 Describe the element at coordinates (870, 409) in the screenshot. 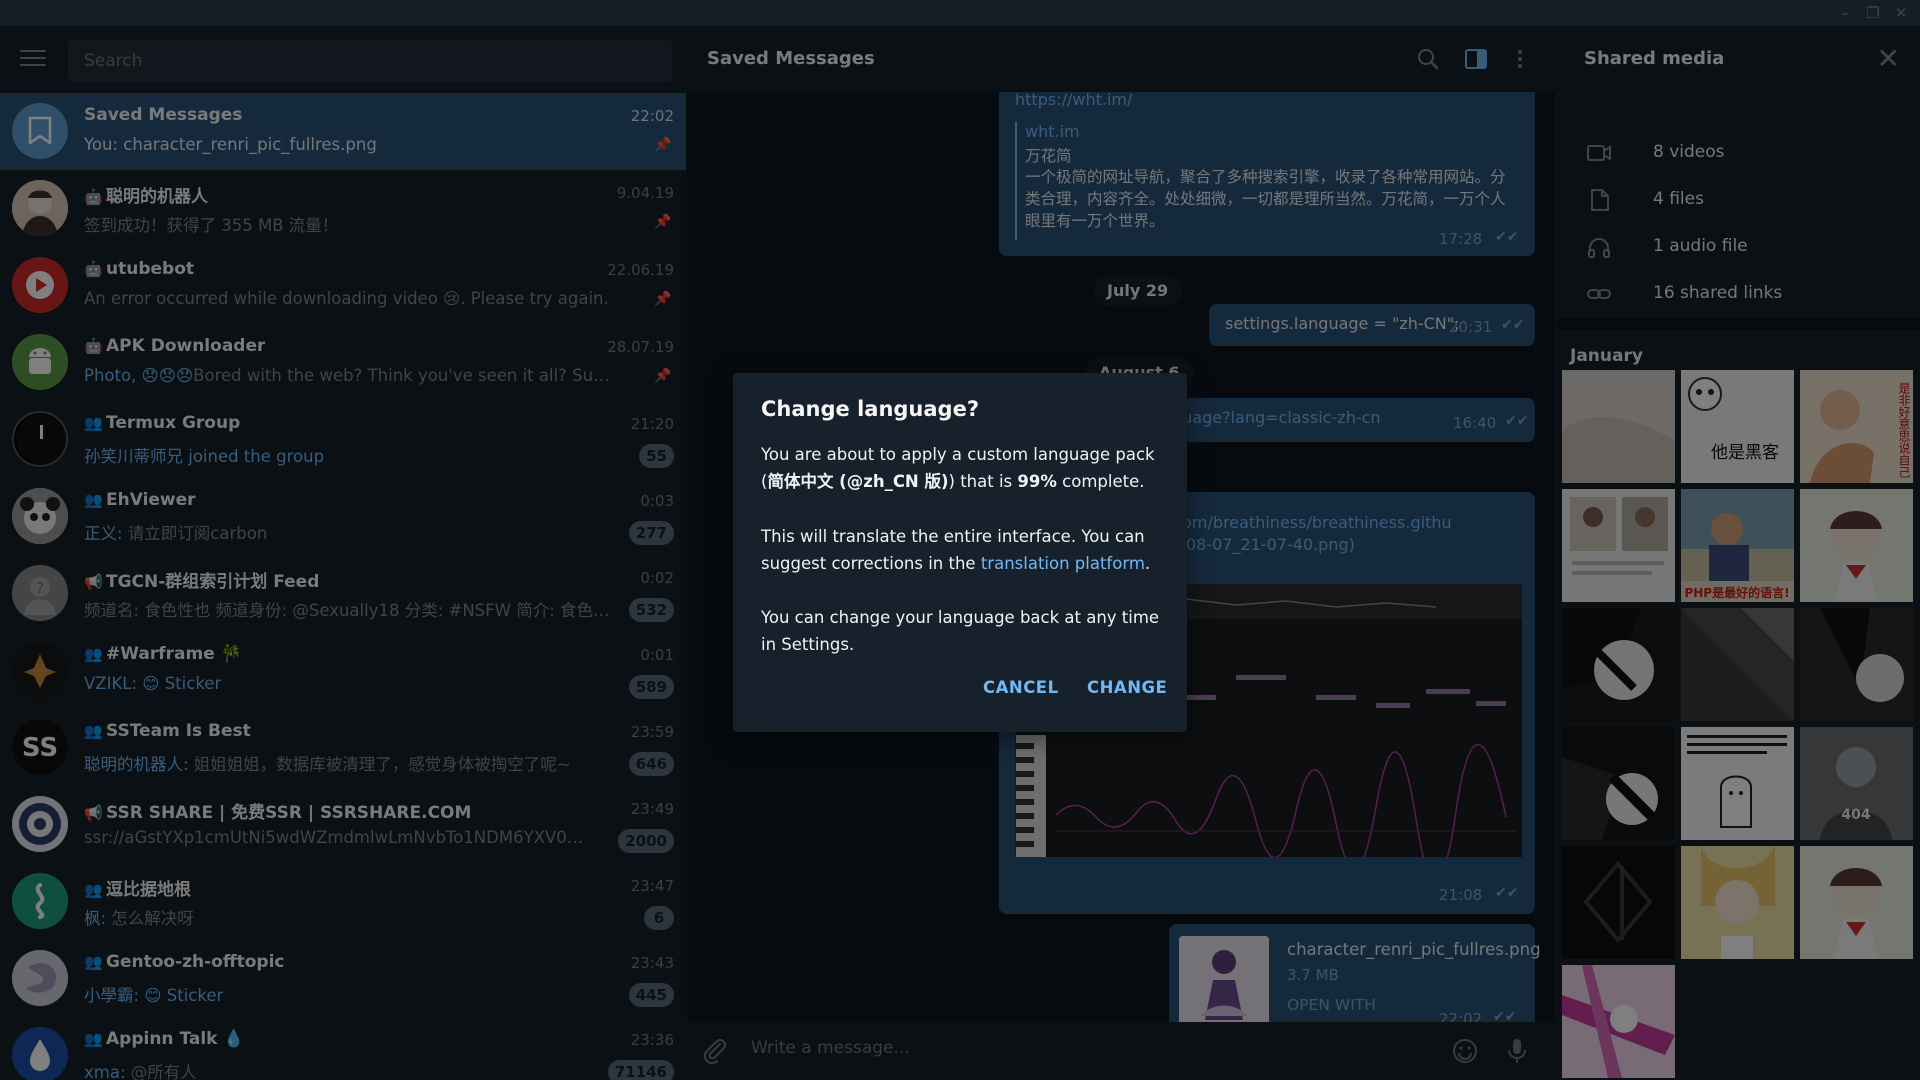

I see `dialog-title: Change language?` at that location.